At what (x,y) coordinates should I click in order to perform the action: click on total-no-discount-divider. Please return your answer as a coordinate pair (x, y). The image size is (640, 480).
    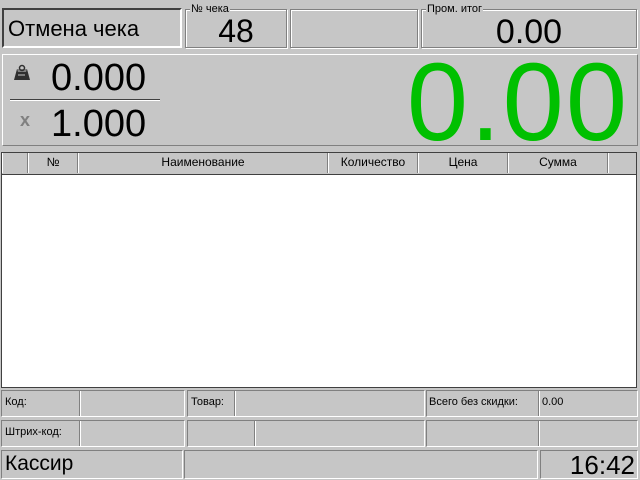
    Looking at the image, I should click on (539, 403).